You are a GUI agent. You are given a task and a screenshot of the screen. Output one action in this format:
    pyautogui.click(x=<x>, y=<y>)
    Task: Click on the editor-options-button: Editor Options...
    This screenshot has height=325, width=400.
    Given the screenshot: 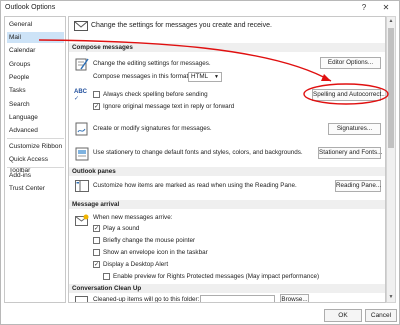 What is the action you would take?
    pyautogui.click(x=350, y=63)
    